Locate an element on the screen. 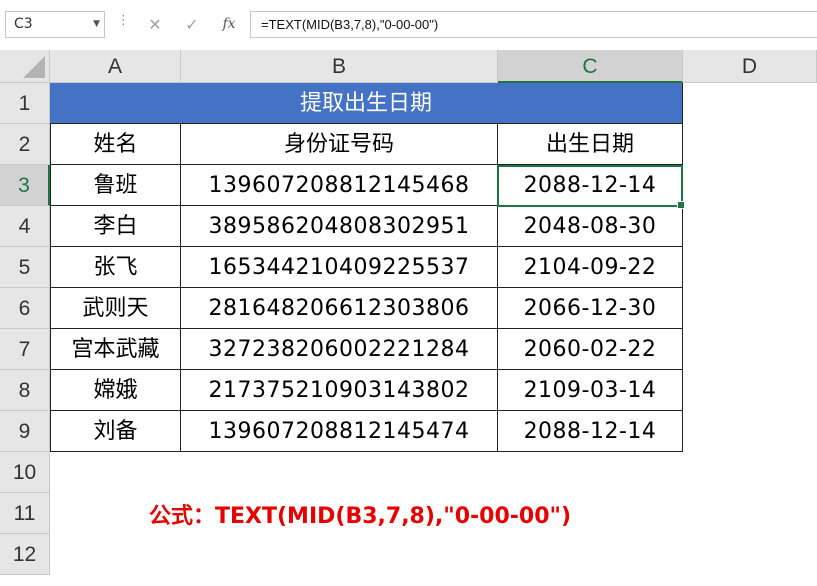 This screenshot has height=586, width=817. birth-cell: 2104-09-22 is located at coordinates (590, 267).